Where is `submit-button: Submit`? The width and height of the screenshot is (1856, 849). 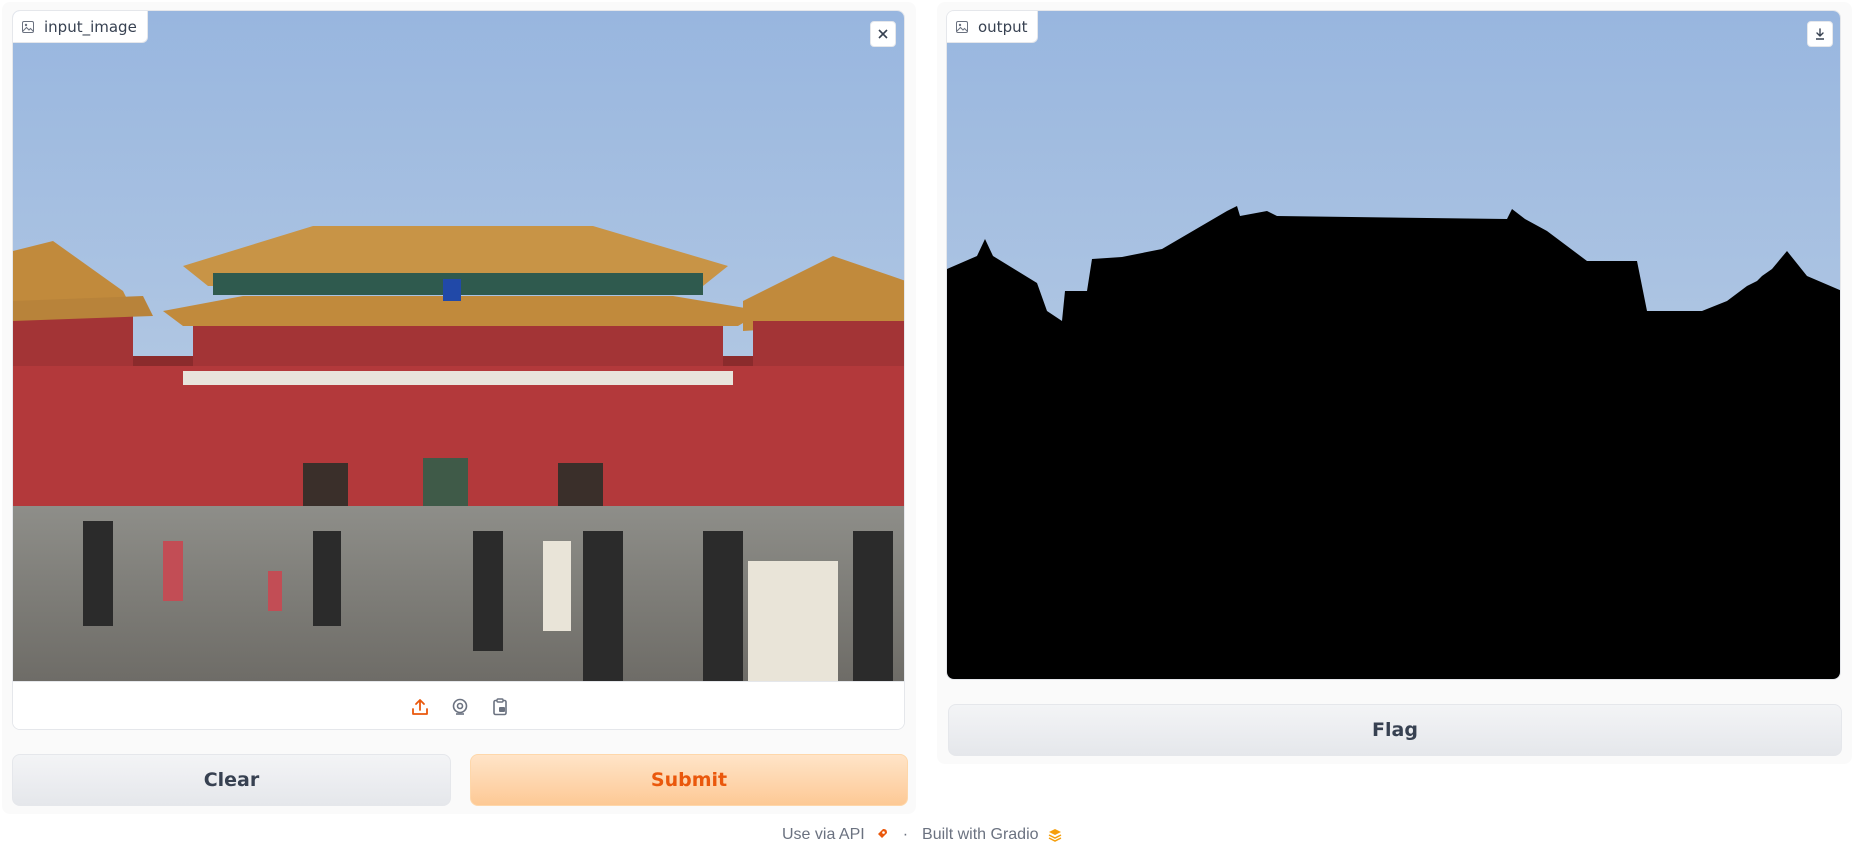 submit-button: Submit is located at coordinates (689, 780).